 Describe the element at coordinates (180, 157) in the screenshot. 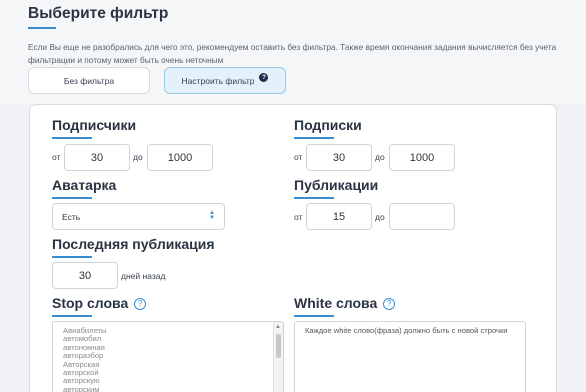

I see `followers-to-input: 1000` at that location.